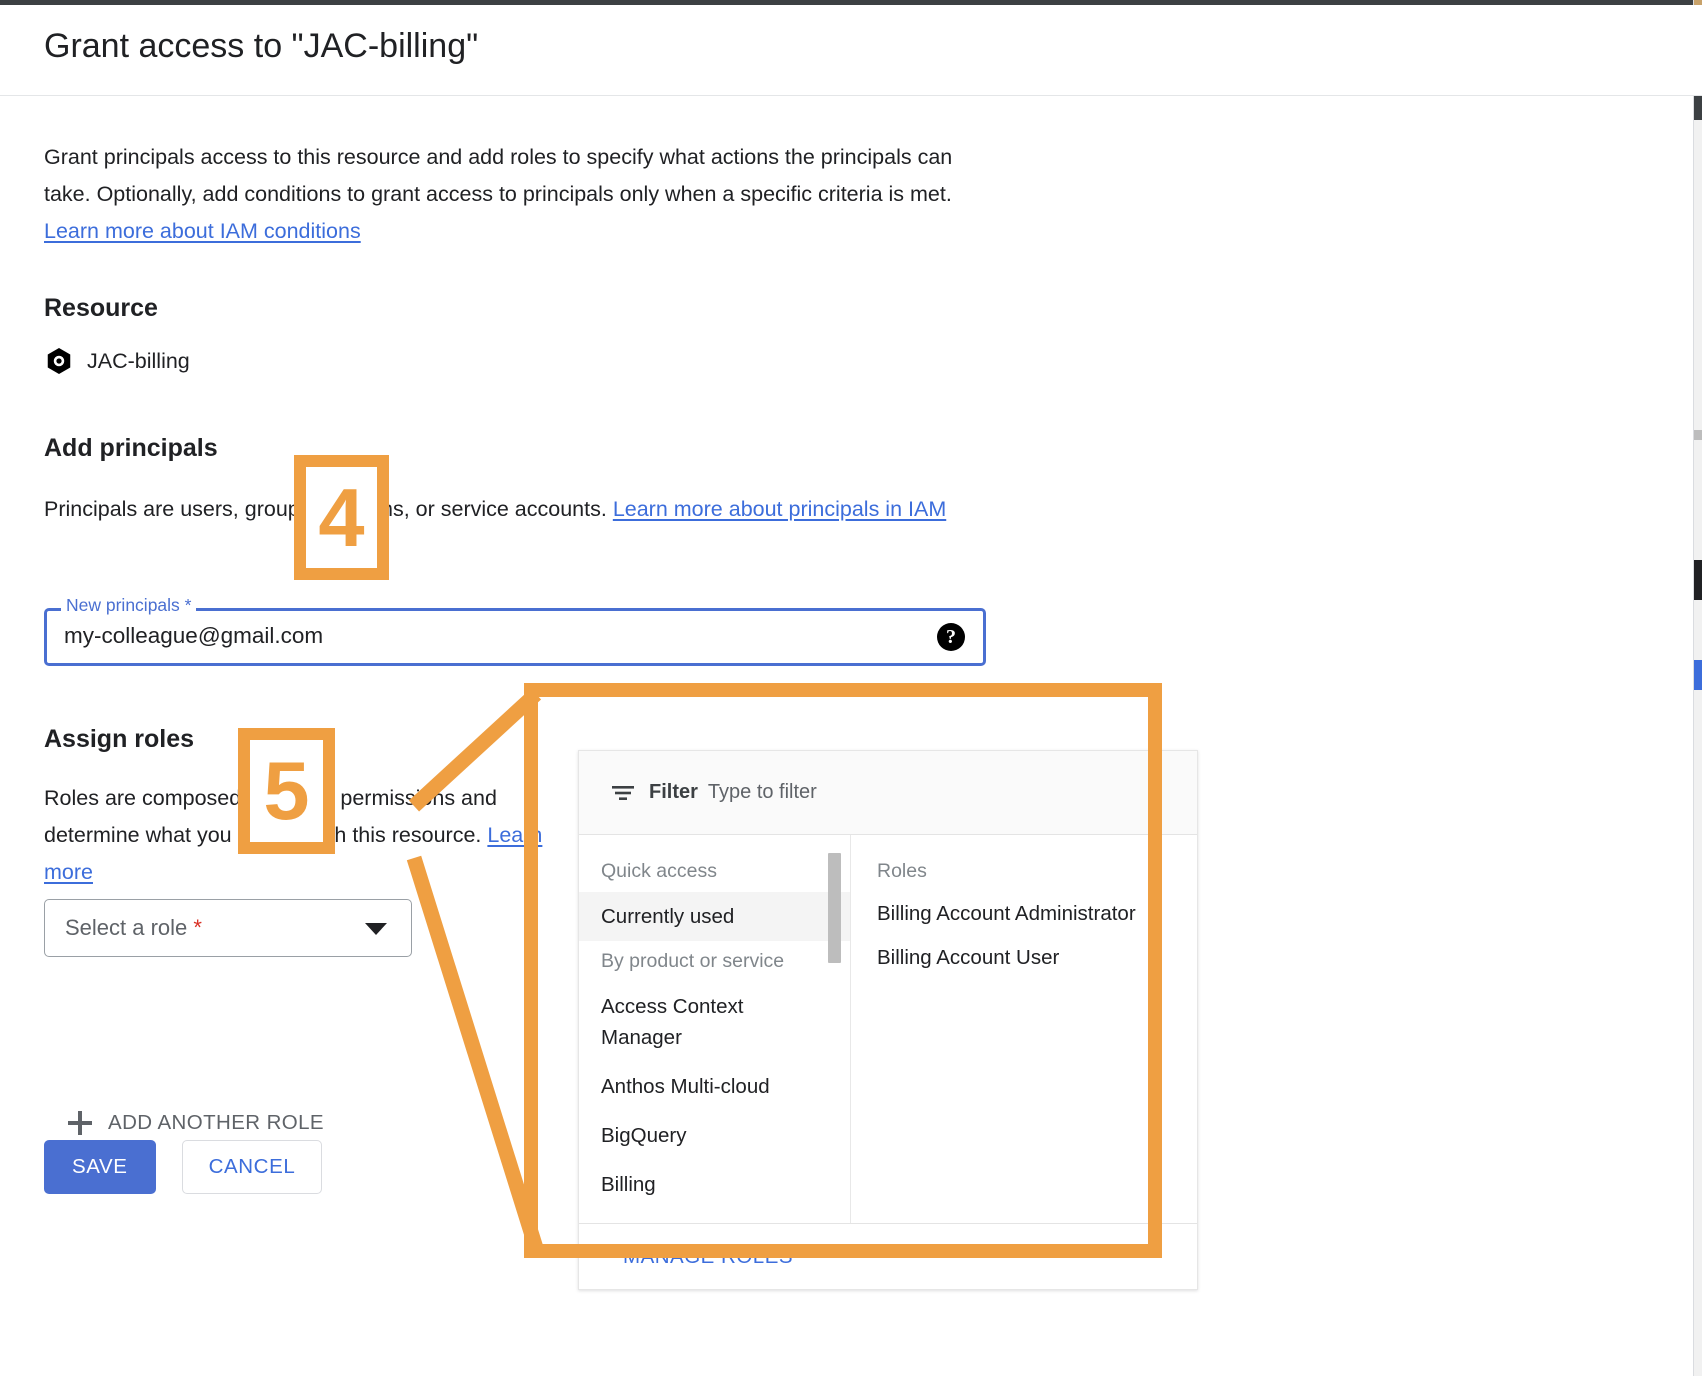  I want to click on filter-label: Filter, so click(673, 792).